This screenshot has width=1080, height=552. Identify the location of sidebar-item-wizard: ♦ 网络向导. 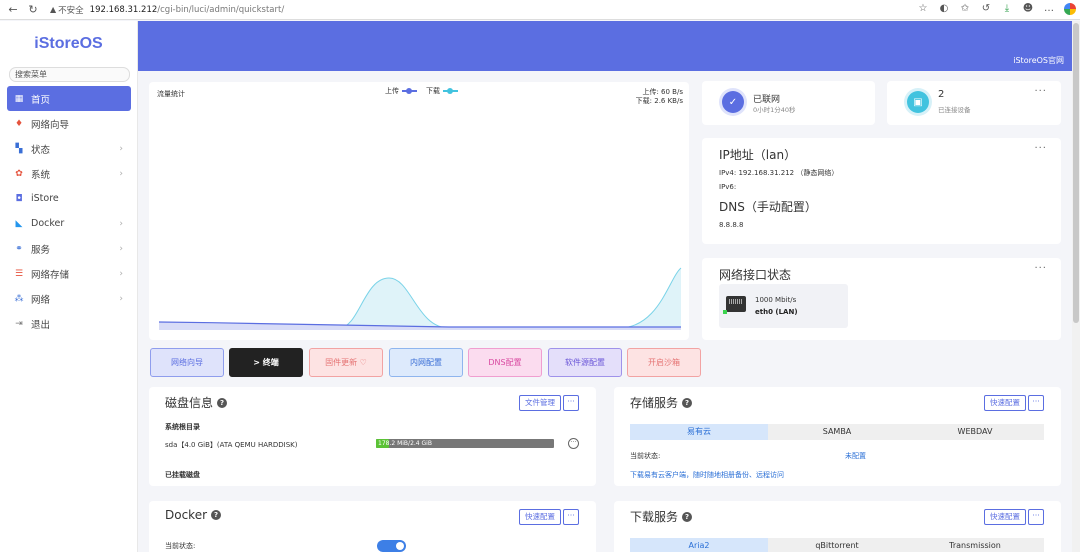
(69, 123).